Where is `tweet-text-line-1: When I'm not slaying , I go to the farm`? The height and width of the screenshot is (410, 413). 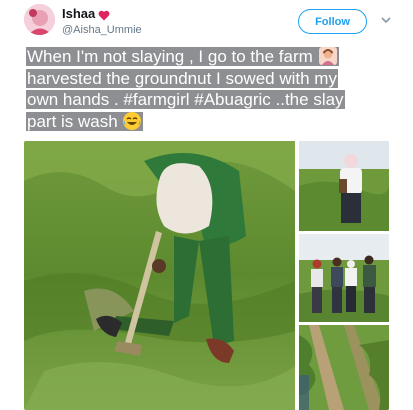 tweet-text-line-1: When I'm not slaying , I go to the farm is located at coordinates (172, 56).